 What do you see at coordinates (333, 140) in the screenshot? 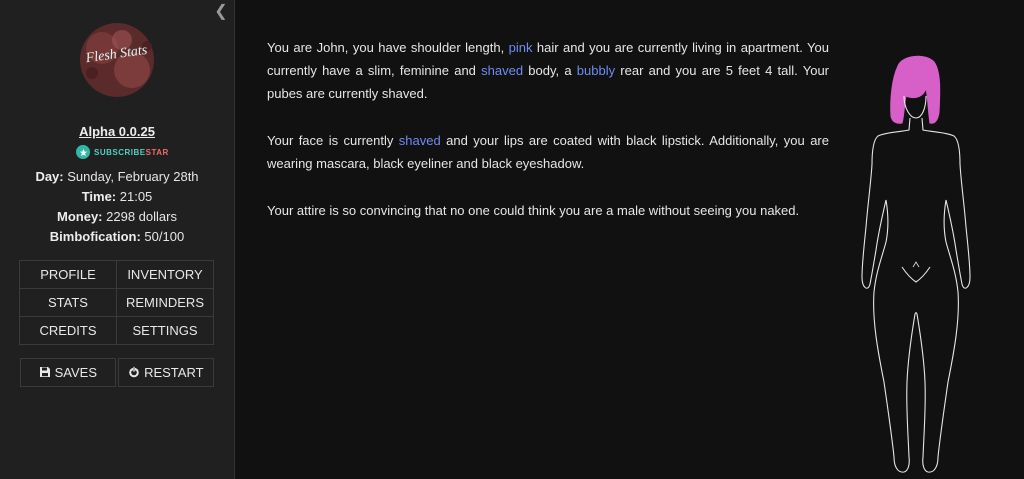
I see `story-text-segment: Your face is currently` at bounding box center [333, 140].